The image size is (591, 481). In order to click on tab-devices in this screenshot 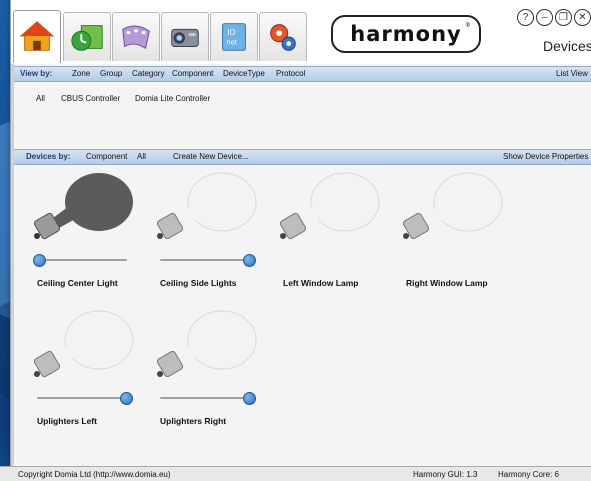, I will do `click(185, 36)`.